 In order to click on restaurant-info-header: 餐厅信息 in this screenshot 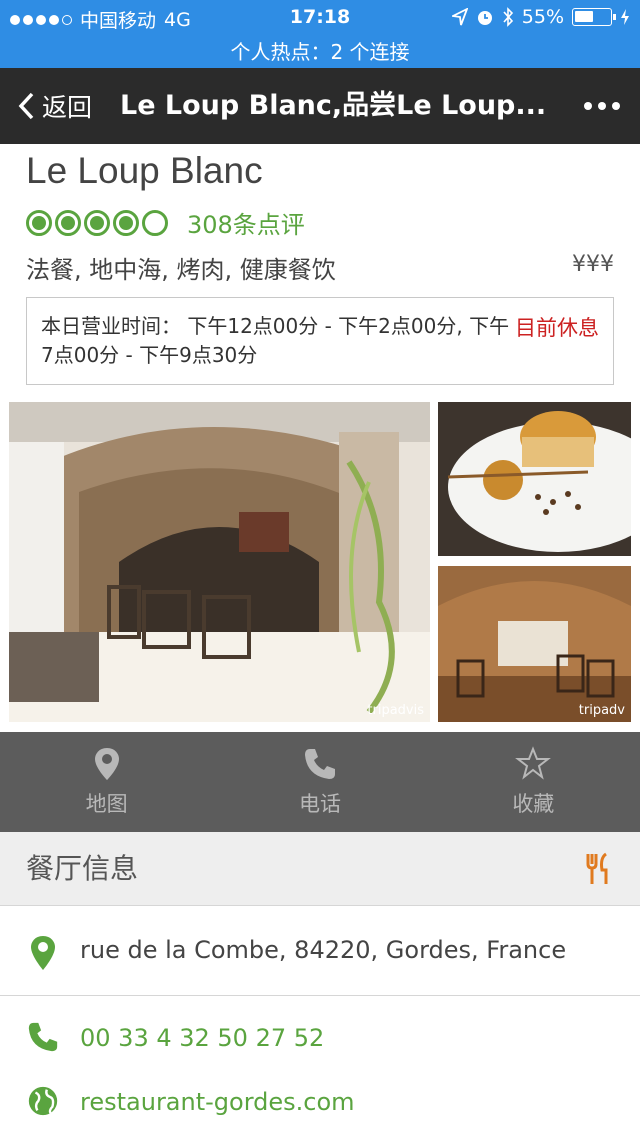, I will do `click(320, 869)`.